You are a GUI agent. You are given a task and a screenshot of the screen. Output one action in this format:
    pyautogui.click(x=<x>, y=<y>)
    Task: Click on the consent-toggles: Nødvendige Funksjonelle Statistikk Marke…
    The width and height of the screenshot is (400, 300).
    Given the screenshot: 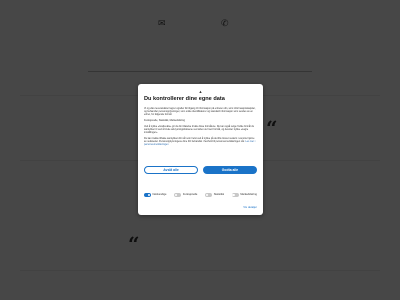 What is the action you would take?
    pyautogui.click(x=200, y=195)
    